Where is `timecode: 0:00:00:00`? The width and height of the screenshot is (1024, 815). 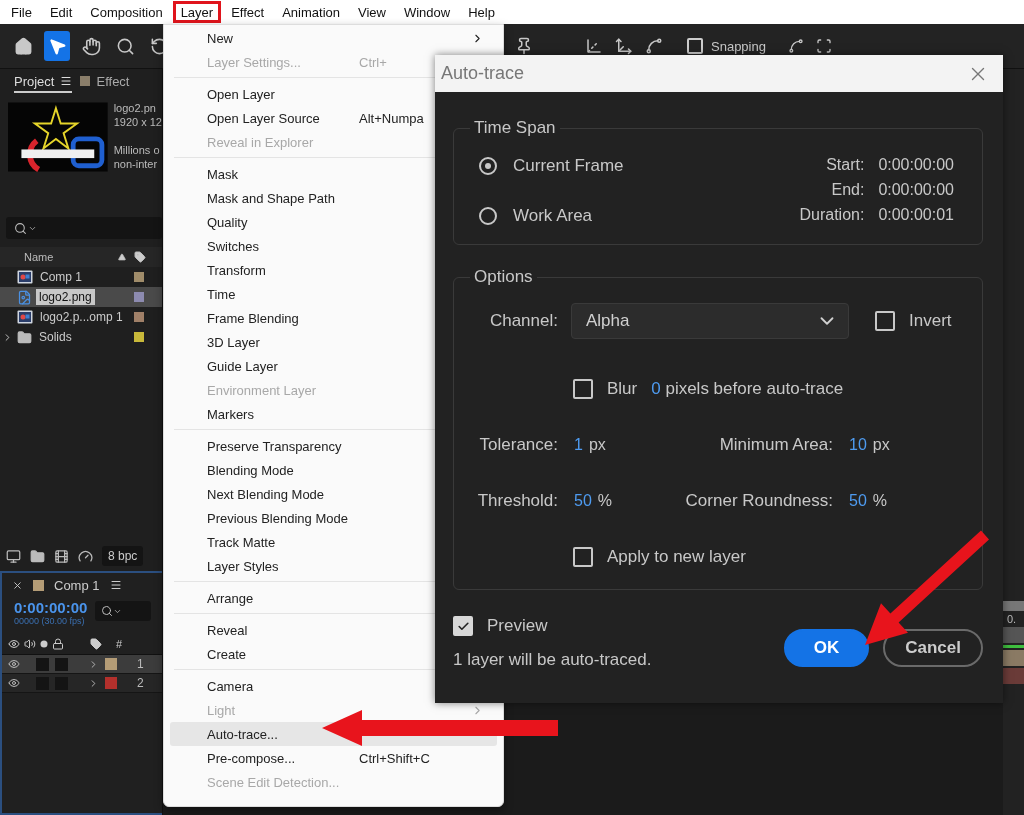 timecode: 0:00:00:00 is located at coordinates (51, 607).